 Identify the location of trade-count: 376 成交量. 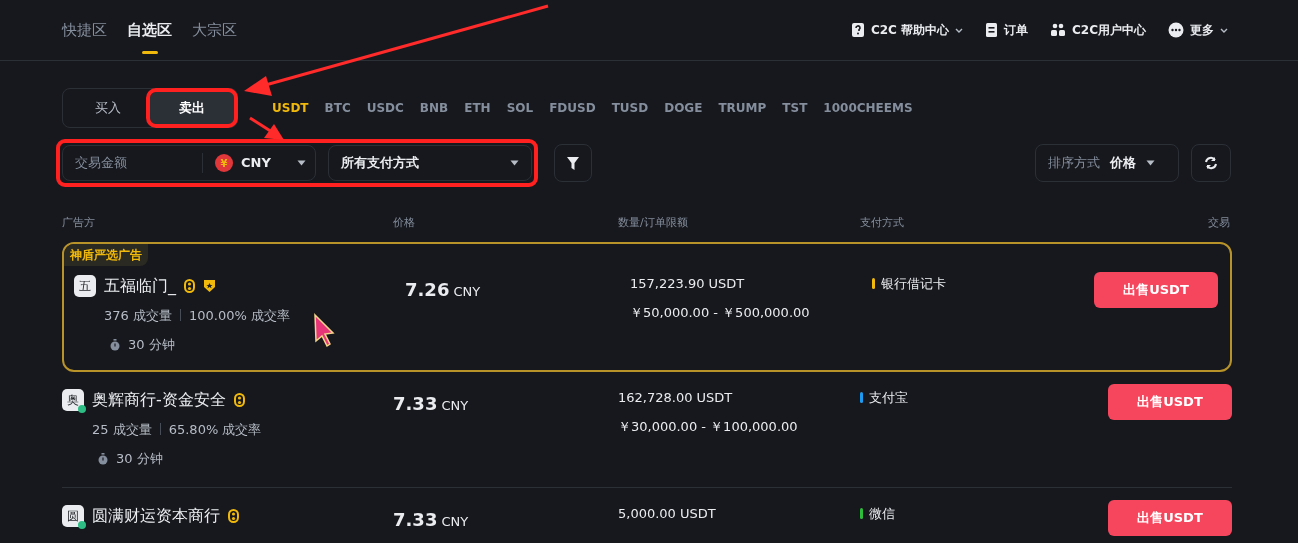
(138, 315).